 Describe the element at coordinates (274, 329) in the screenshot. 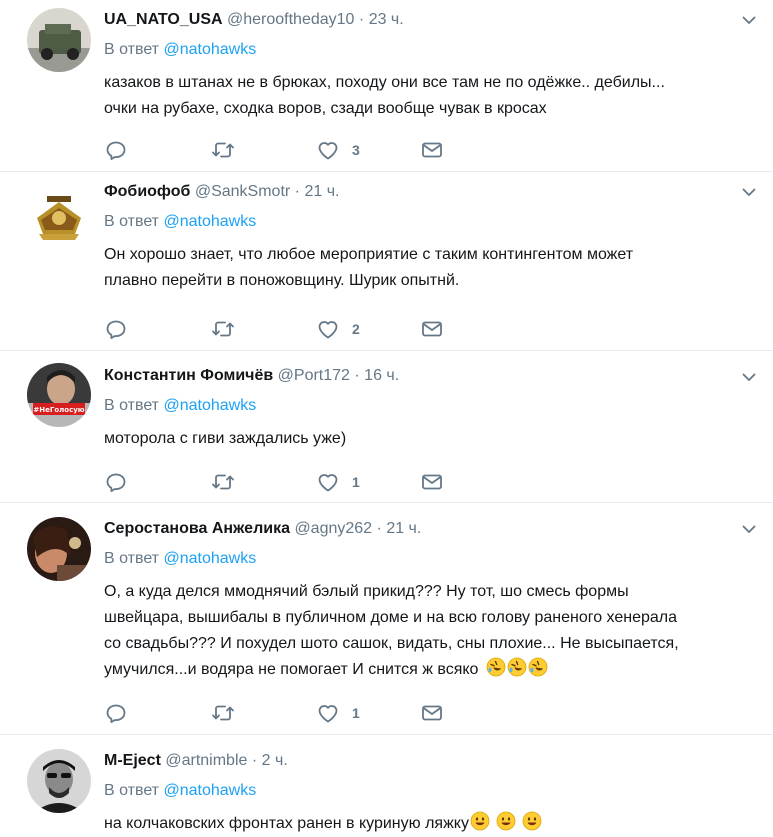

I see `action-bar: 2` at that location.